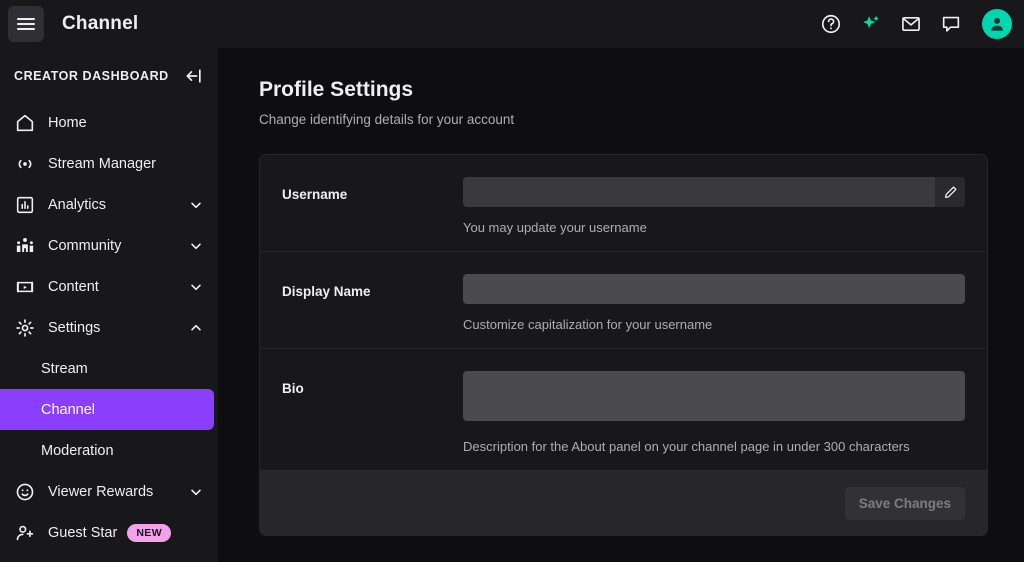  I want to click on sidebar-item-stream-manager: Stream Manager, so click(109, 163).